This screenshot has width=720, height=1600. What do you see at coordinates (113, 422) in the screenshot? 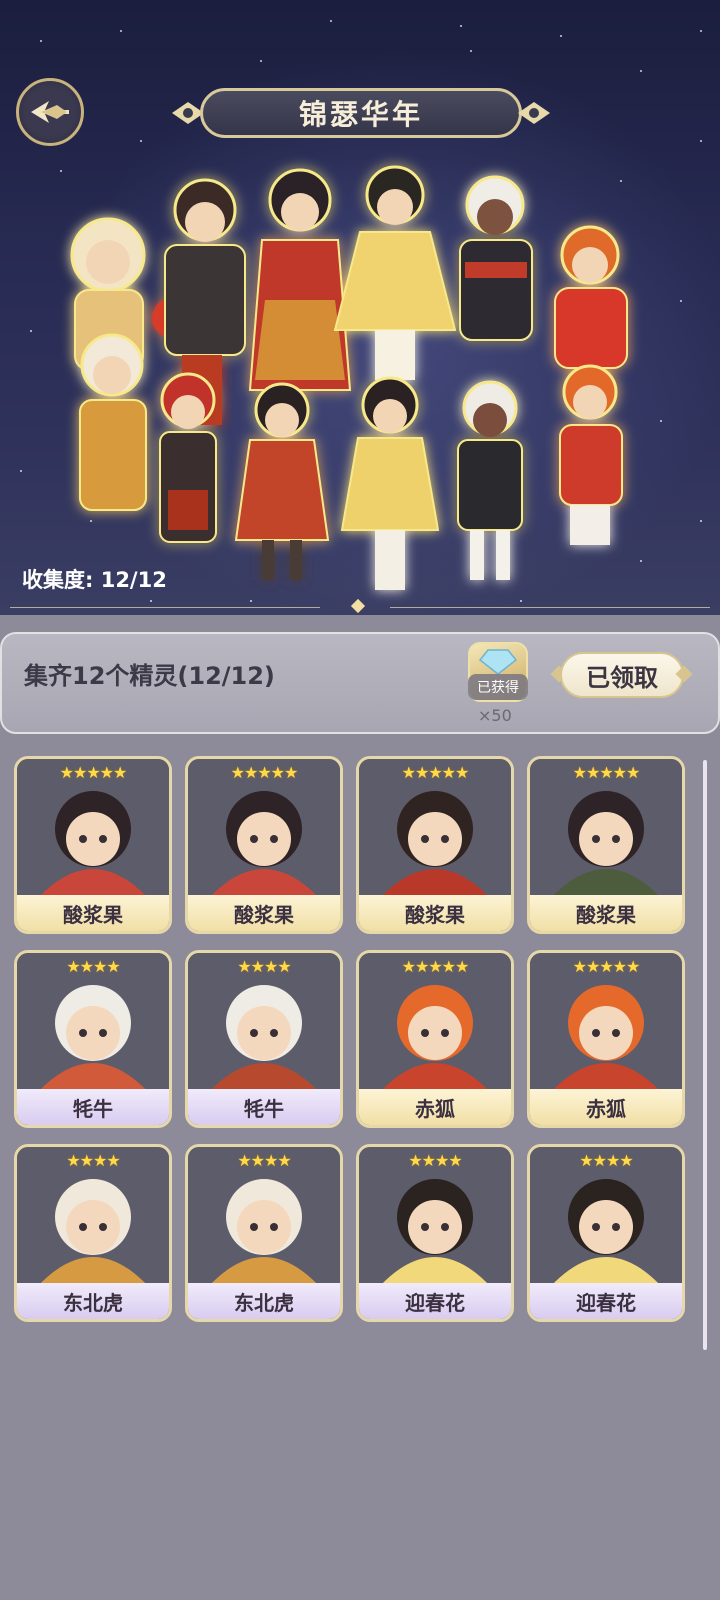
I see `character-tiger-front` at bounding box center [113, 422].